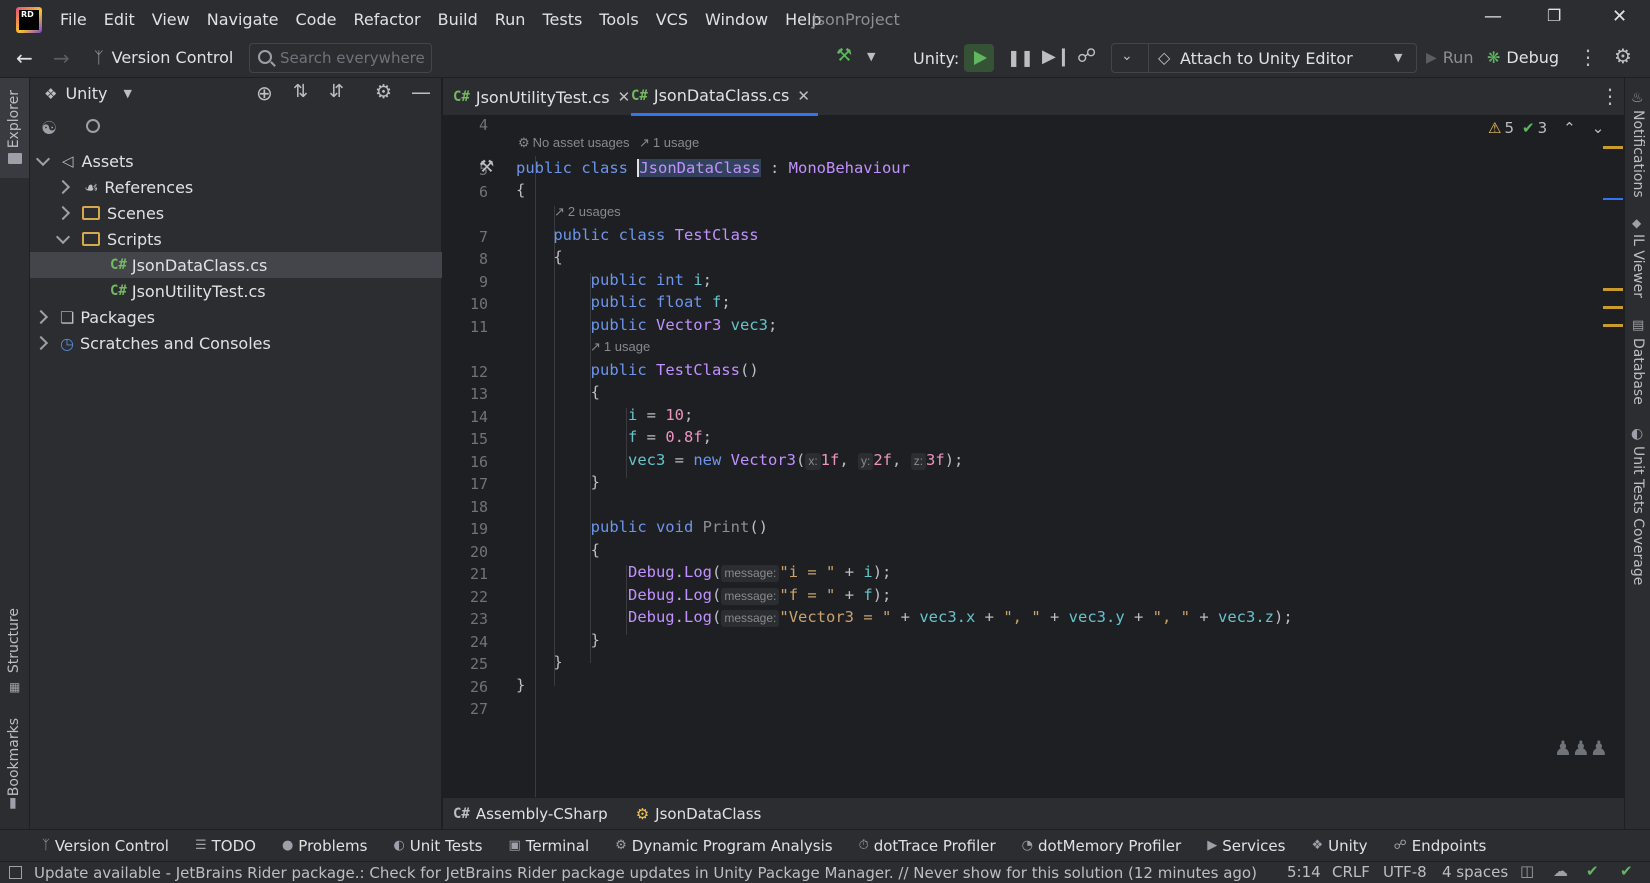 The image size is (1650, 883). Describe the element at coordinates (61, 58) in the screenshot. I see `forward-arrow-icon: →` at that location.